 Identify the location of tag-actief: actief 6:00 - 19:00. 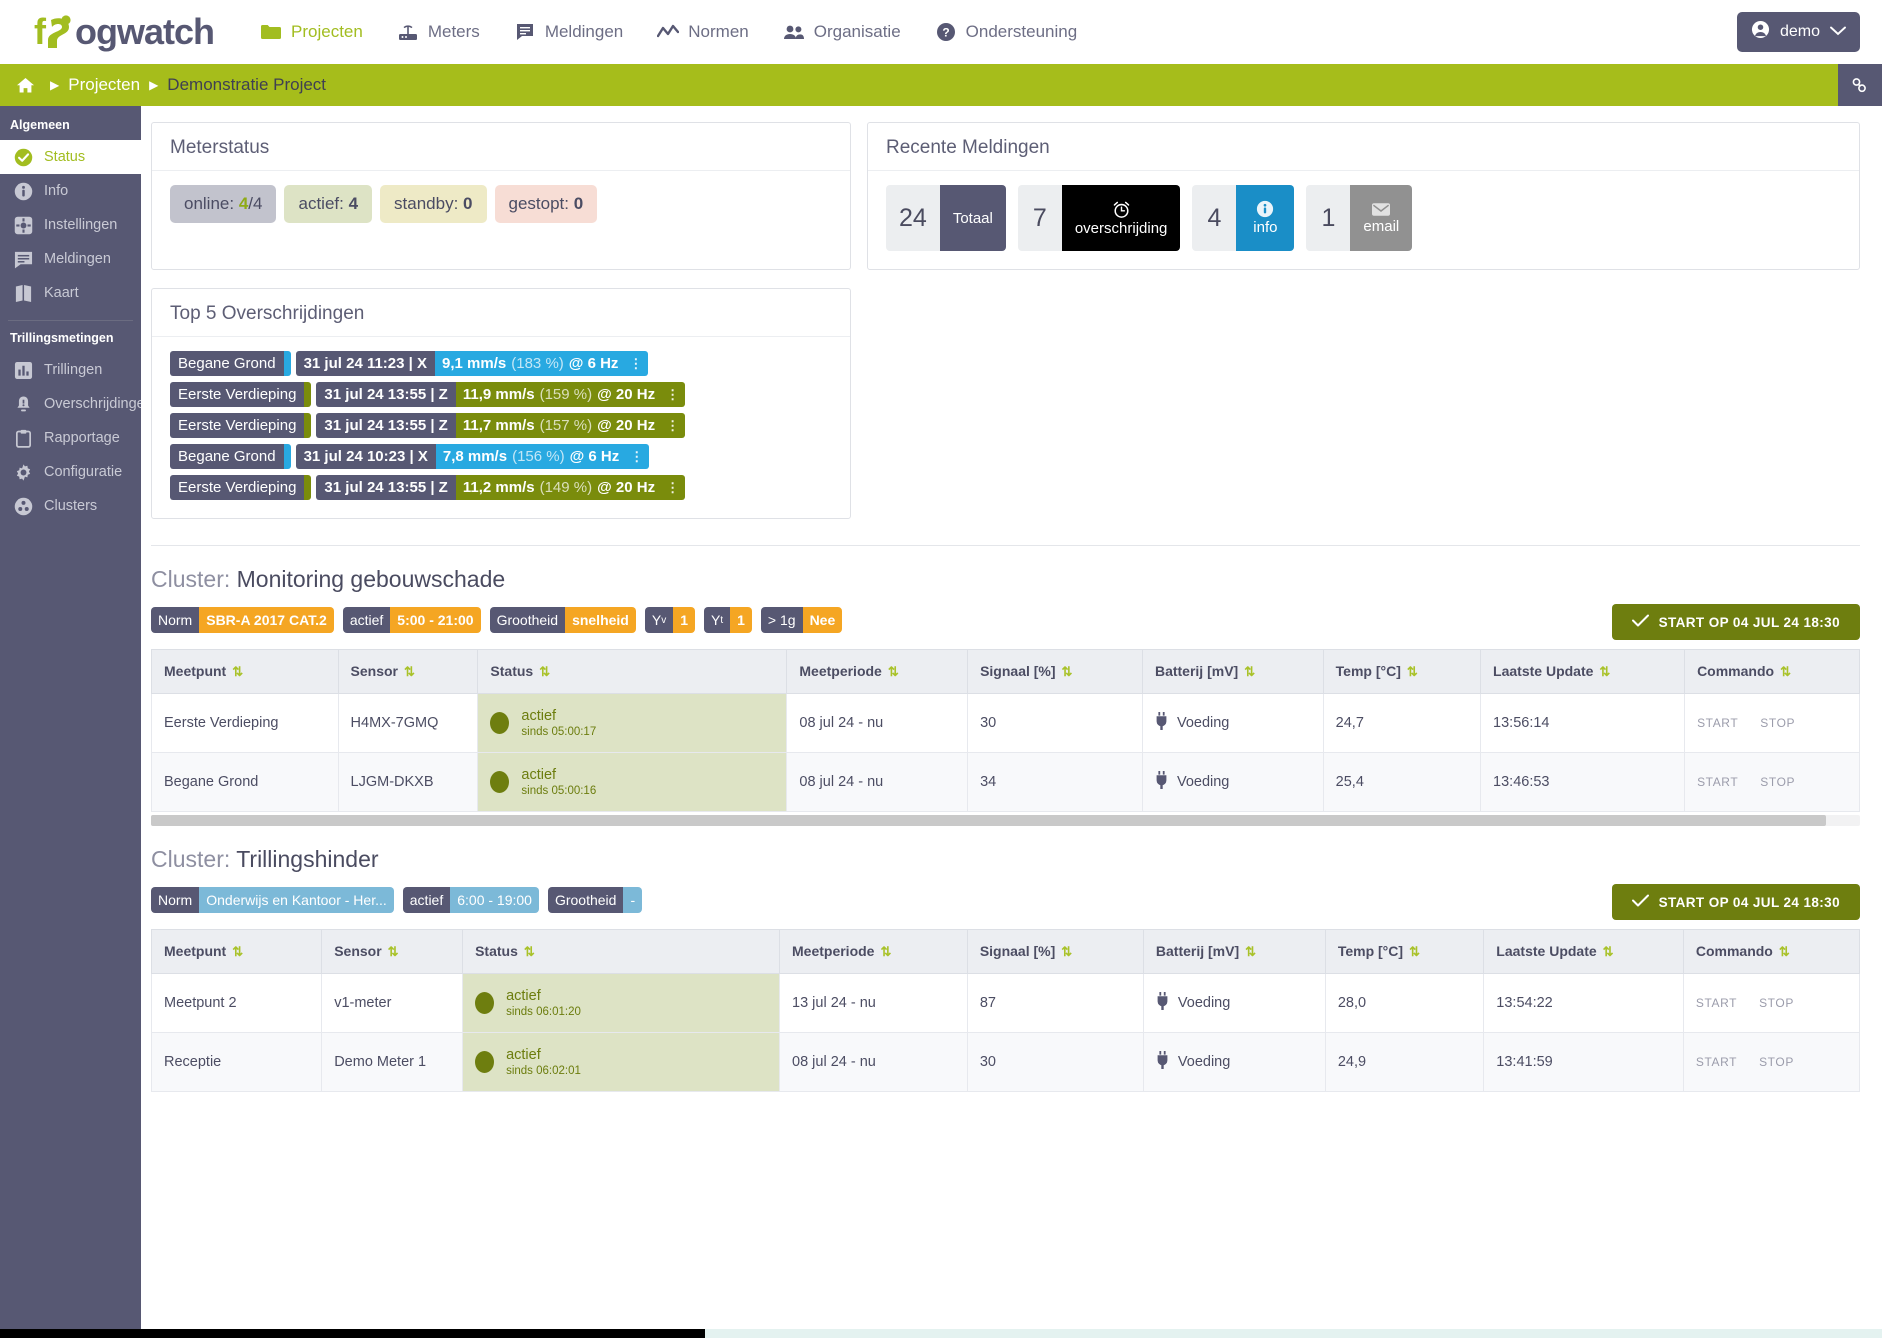
(470, 900).